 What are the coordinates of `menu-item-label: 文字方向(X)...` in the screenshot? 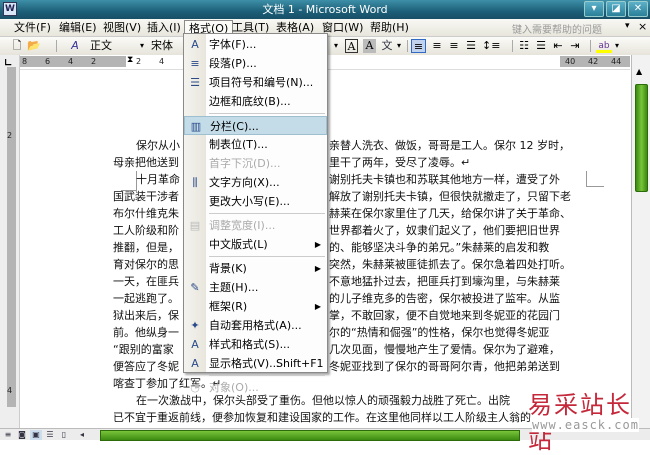 It's located at (244, 182).